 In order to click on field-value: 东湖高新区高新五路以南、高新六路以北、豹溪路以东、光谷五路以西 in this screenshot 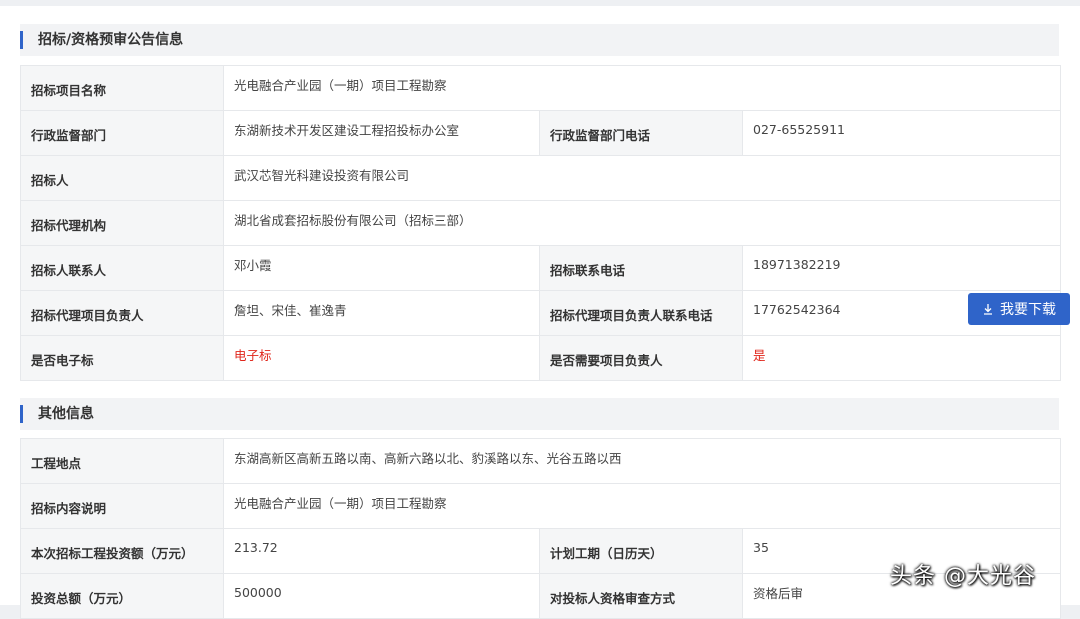, I will do `click(642, 461)`.